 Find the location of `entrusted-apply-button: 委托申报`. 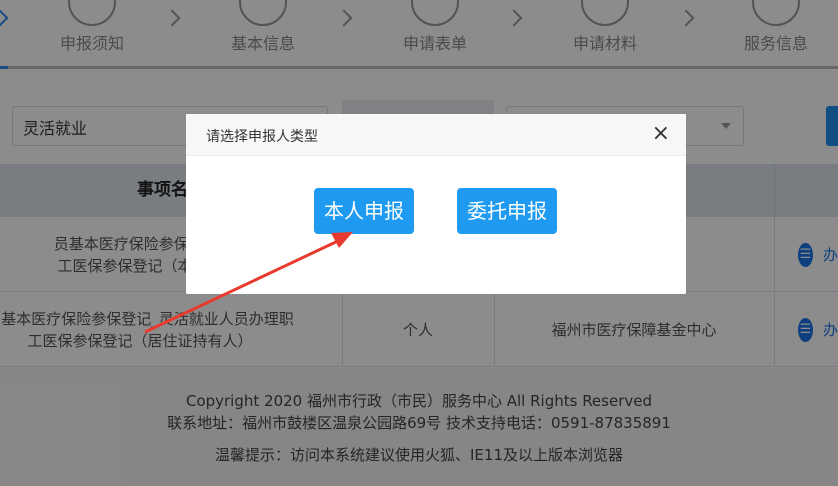

entrusted-apply-button: 委托申报 is located at coordinates (507, 211).